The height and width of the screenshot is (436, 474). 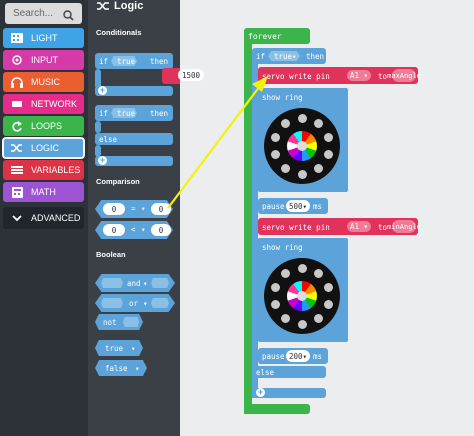 I want to click on category-light: LIGHT, so click(x=43, y=38).